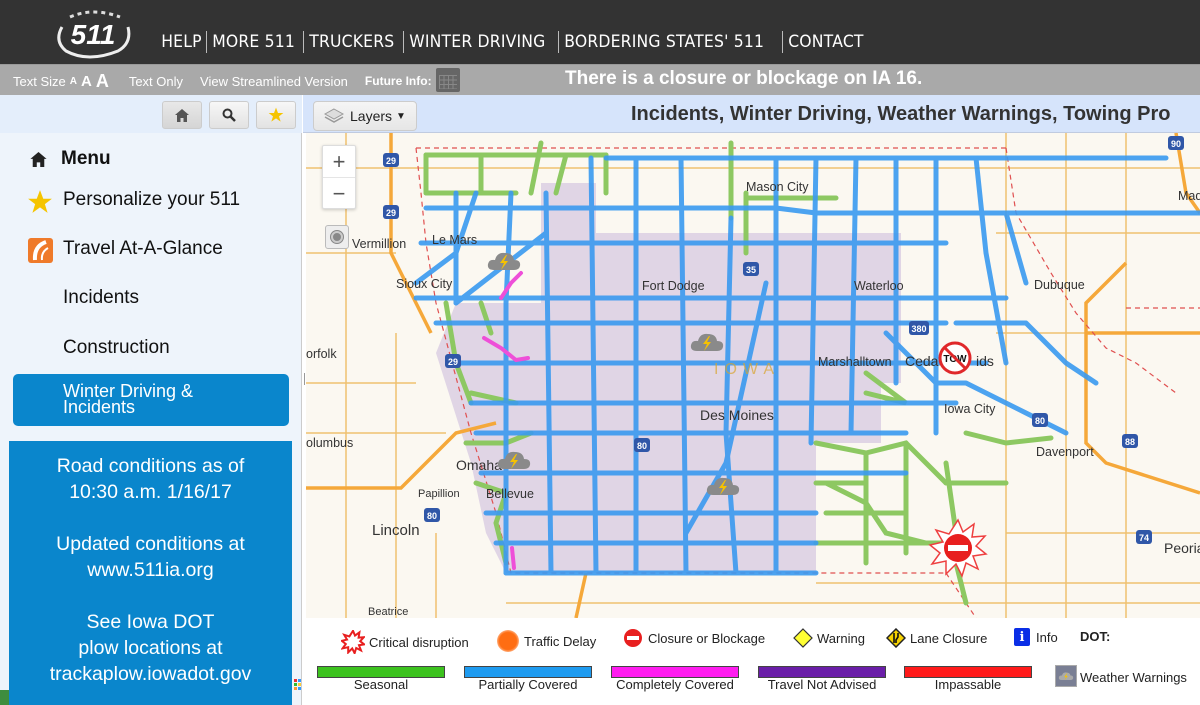 This screenshot has height=705, width=1200. Describe the element at coordinates (747, 369) in the screenshot. I see `state-label: IOWA` at that location.